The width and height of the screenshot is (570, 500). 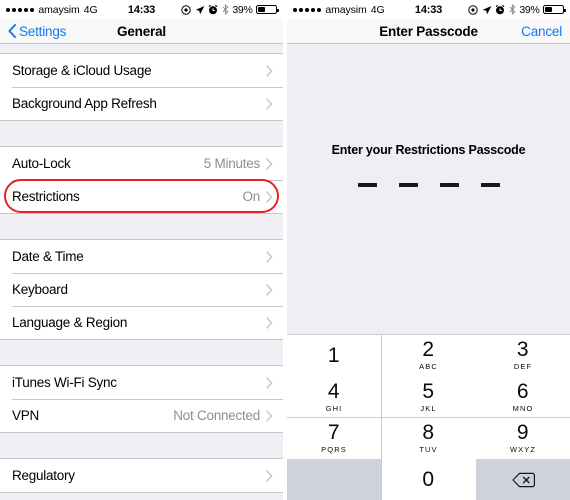 What do you see at coordinates (141, 163) in the screenshot?
I see `settings-row-auto-lock: Auto-Lock 5 Minutes` at bounding box center [141, 163].